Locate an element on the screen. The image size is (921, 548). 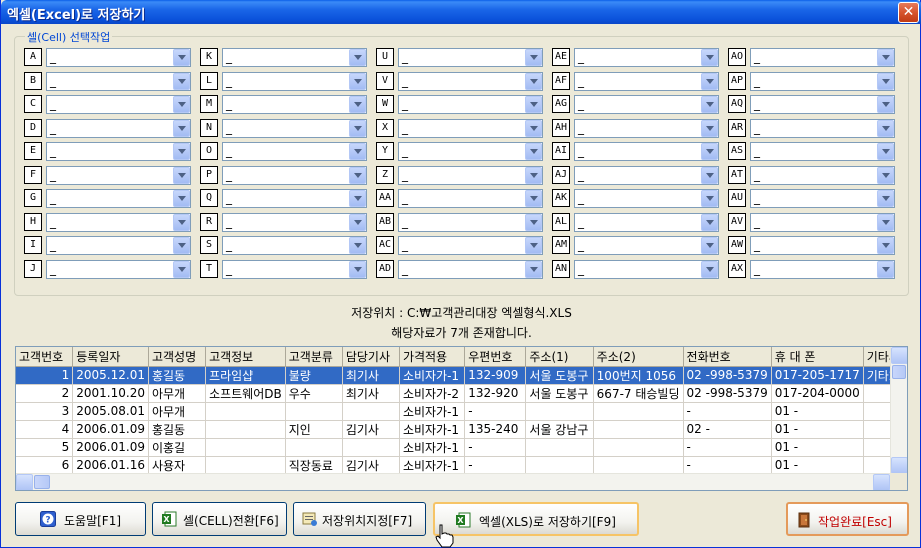
help-button: ? 도움말[F1] is located at coordinates (80, 519).